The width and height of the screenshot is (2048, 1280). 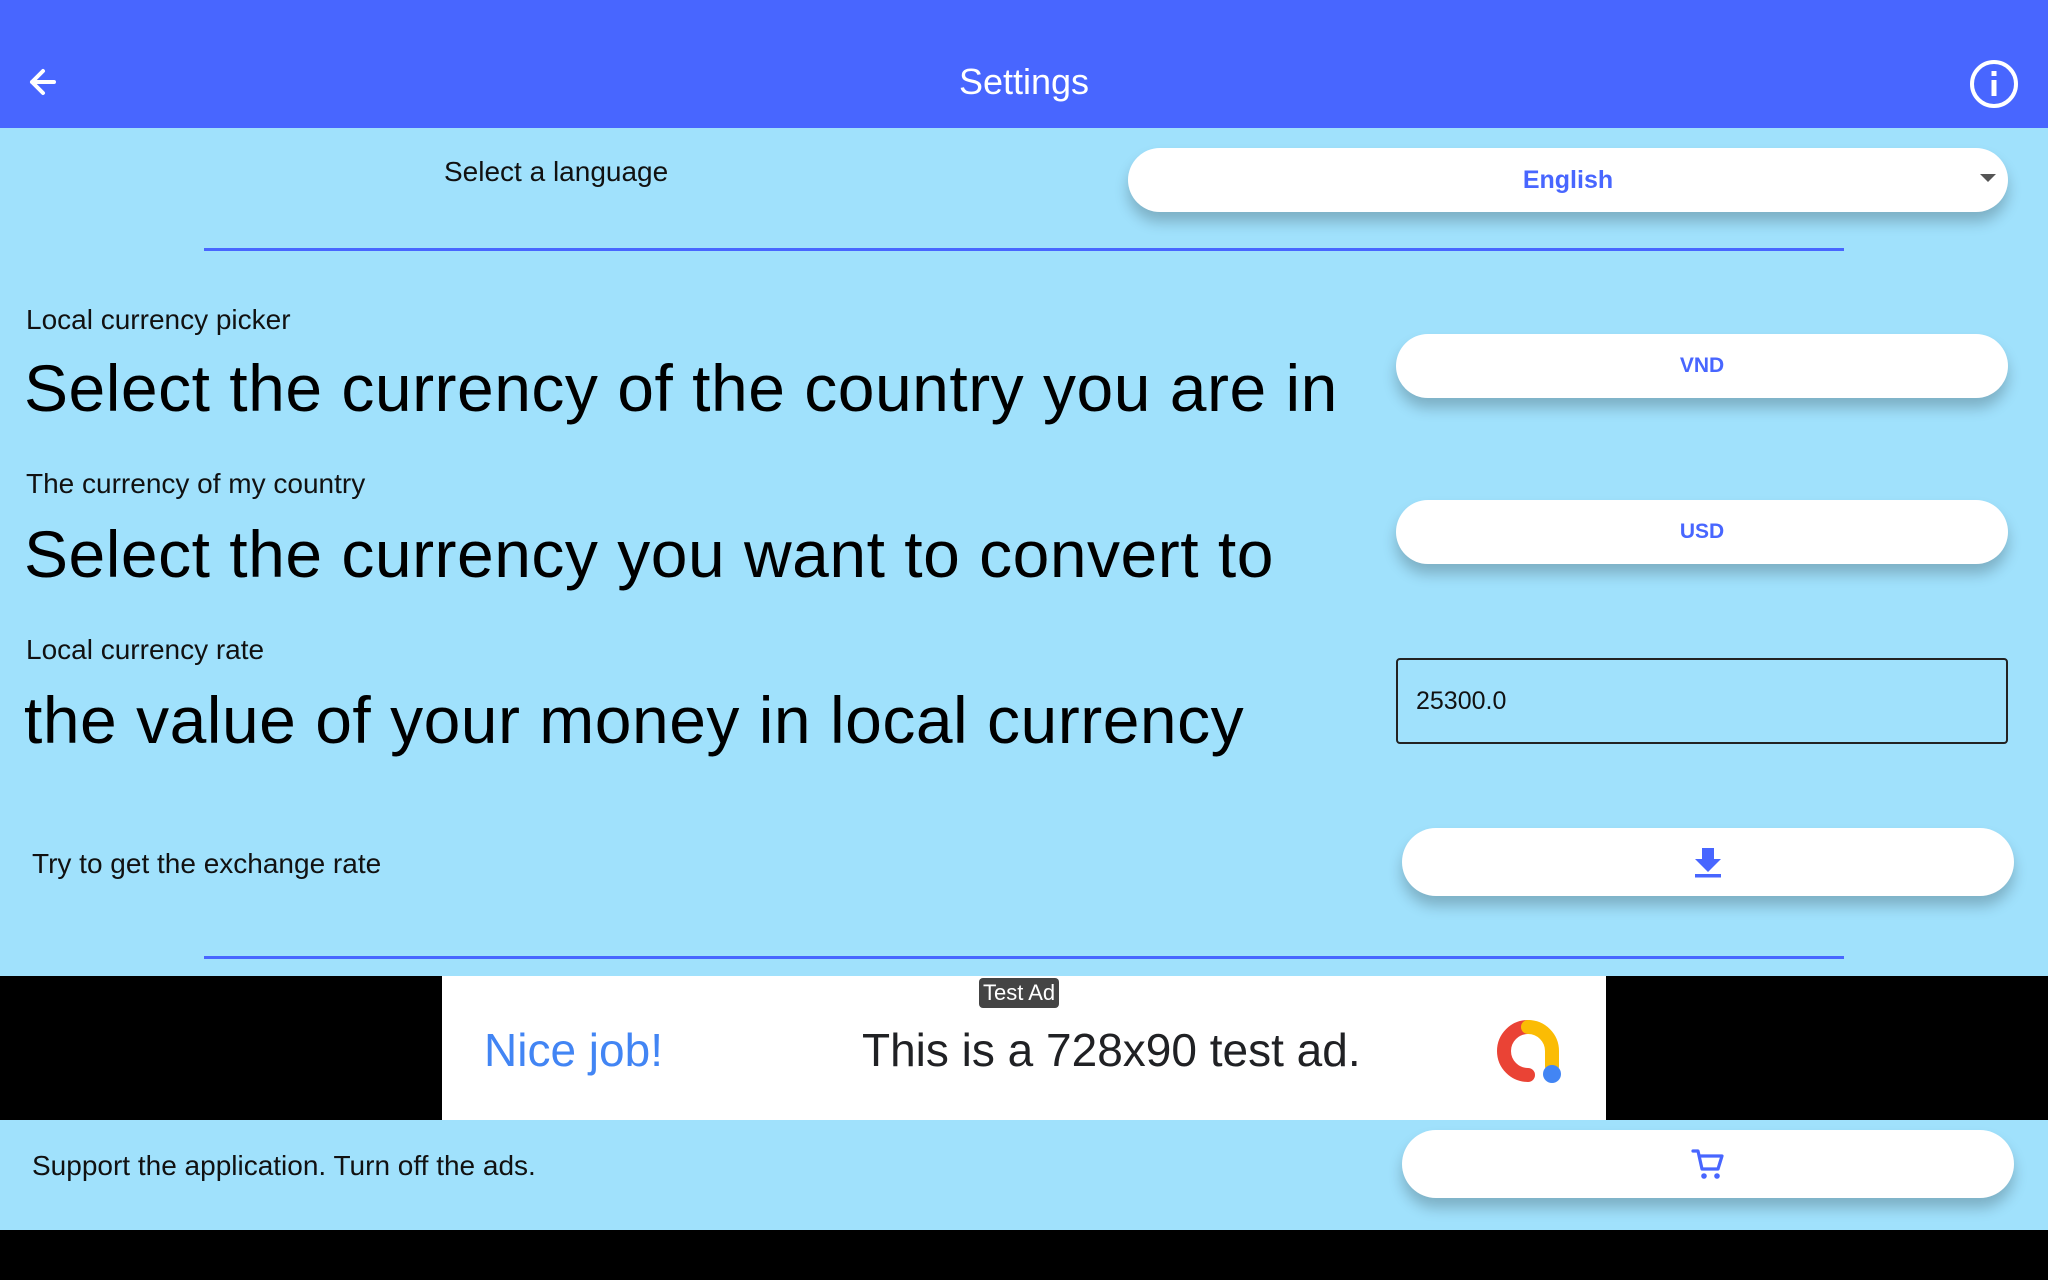 I want to click on info-button, so click(x=1994, y=84).